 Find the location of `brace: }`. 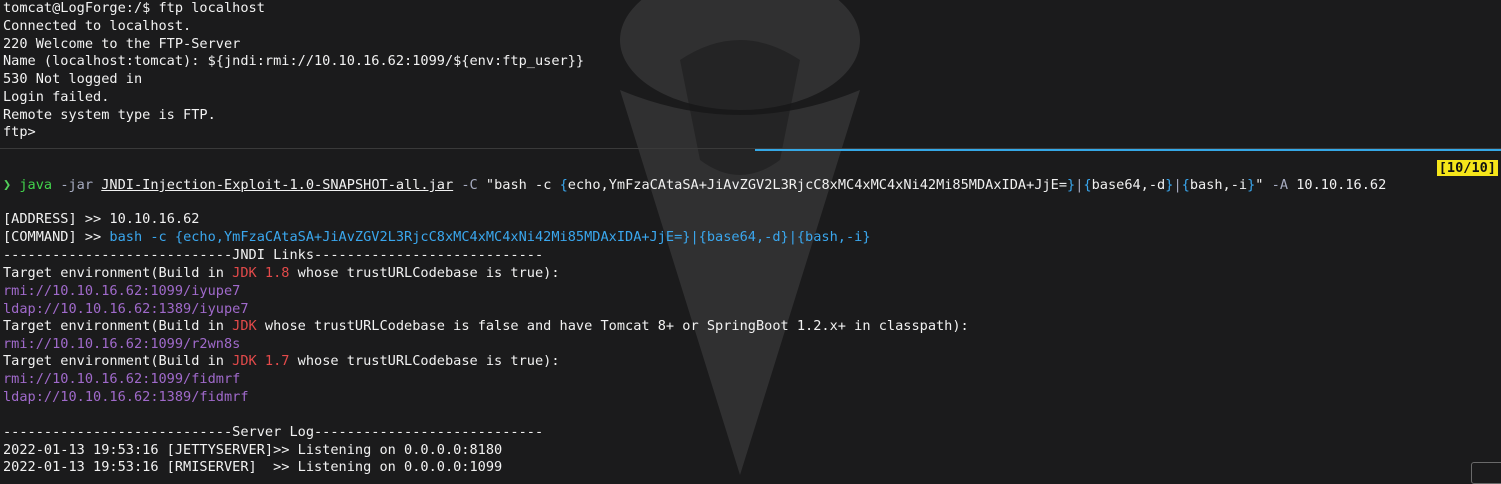

brace: } is located at coordinates (1071, 185).